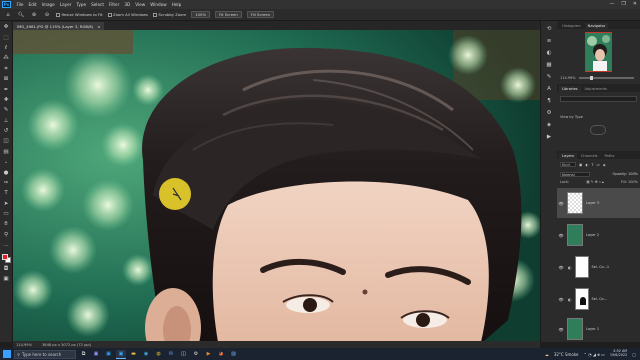  Describe the element at coordinates (6, 259) in the screenshot. I see `color-swatches` at that location.